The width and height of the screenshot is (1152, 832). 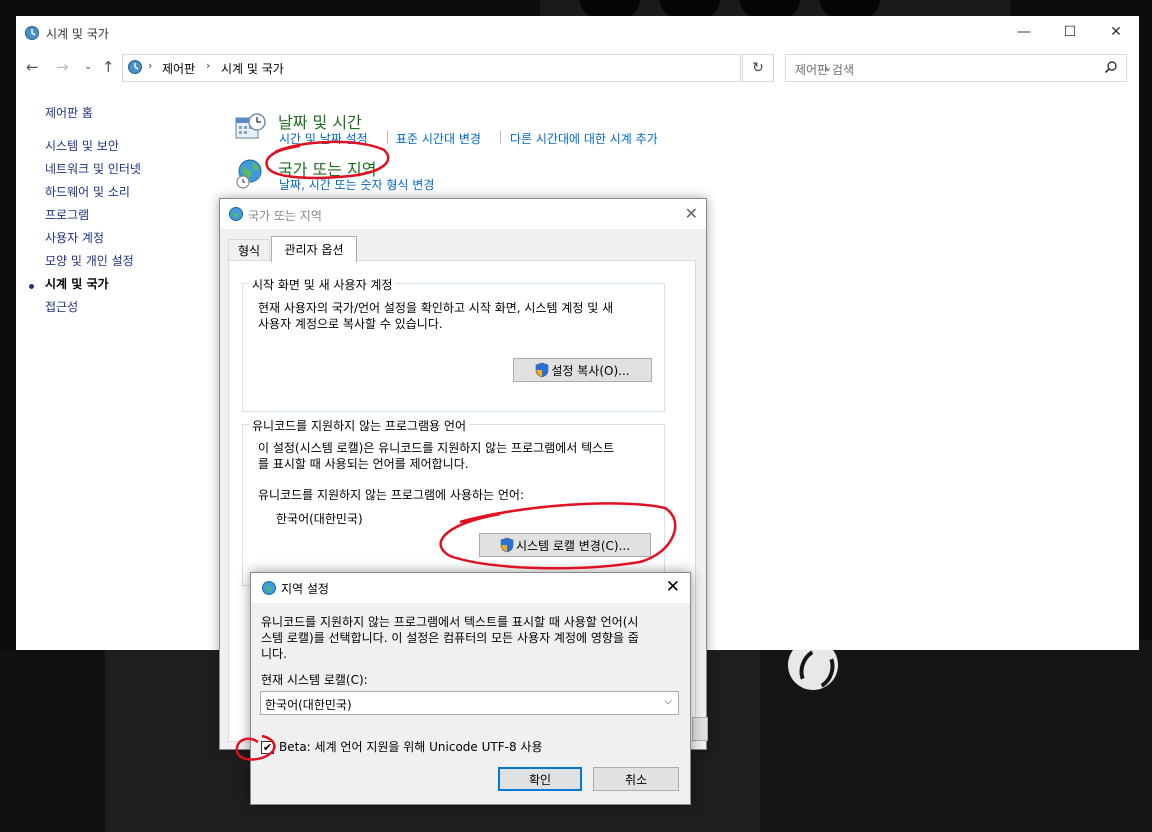 I want to click on sidebar-home-link: 제어판 홈, so click(x=69, y=112).